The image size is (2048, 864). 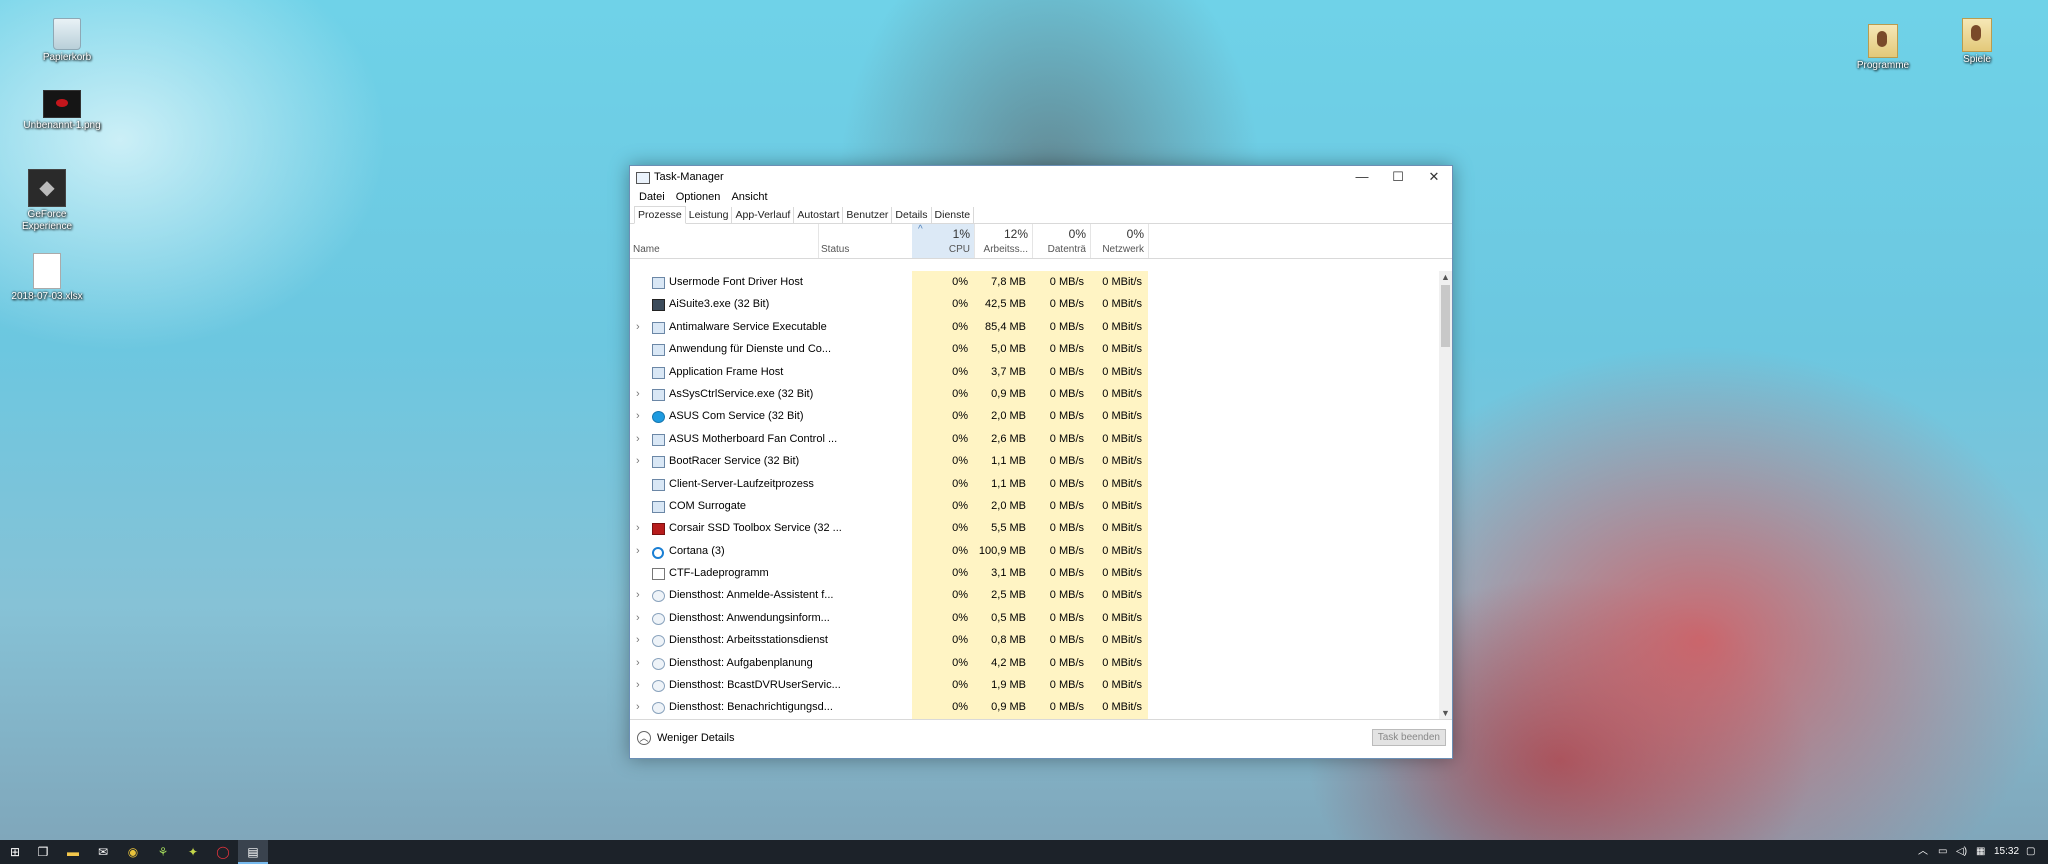 What do you see at coordinates (1041, 177) in the screenshot?
I see `title-bar: Task-Manager — ☐ ✕` at bounding box center [1041, 177].